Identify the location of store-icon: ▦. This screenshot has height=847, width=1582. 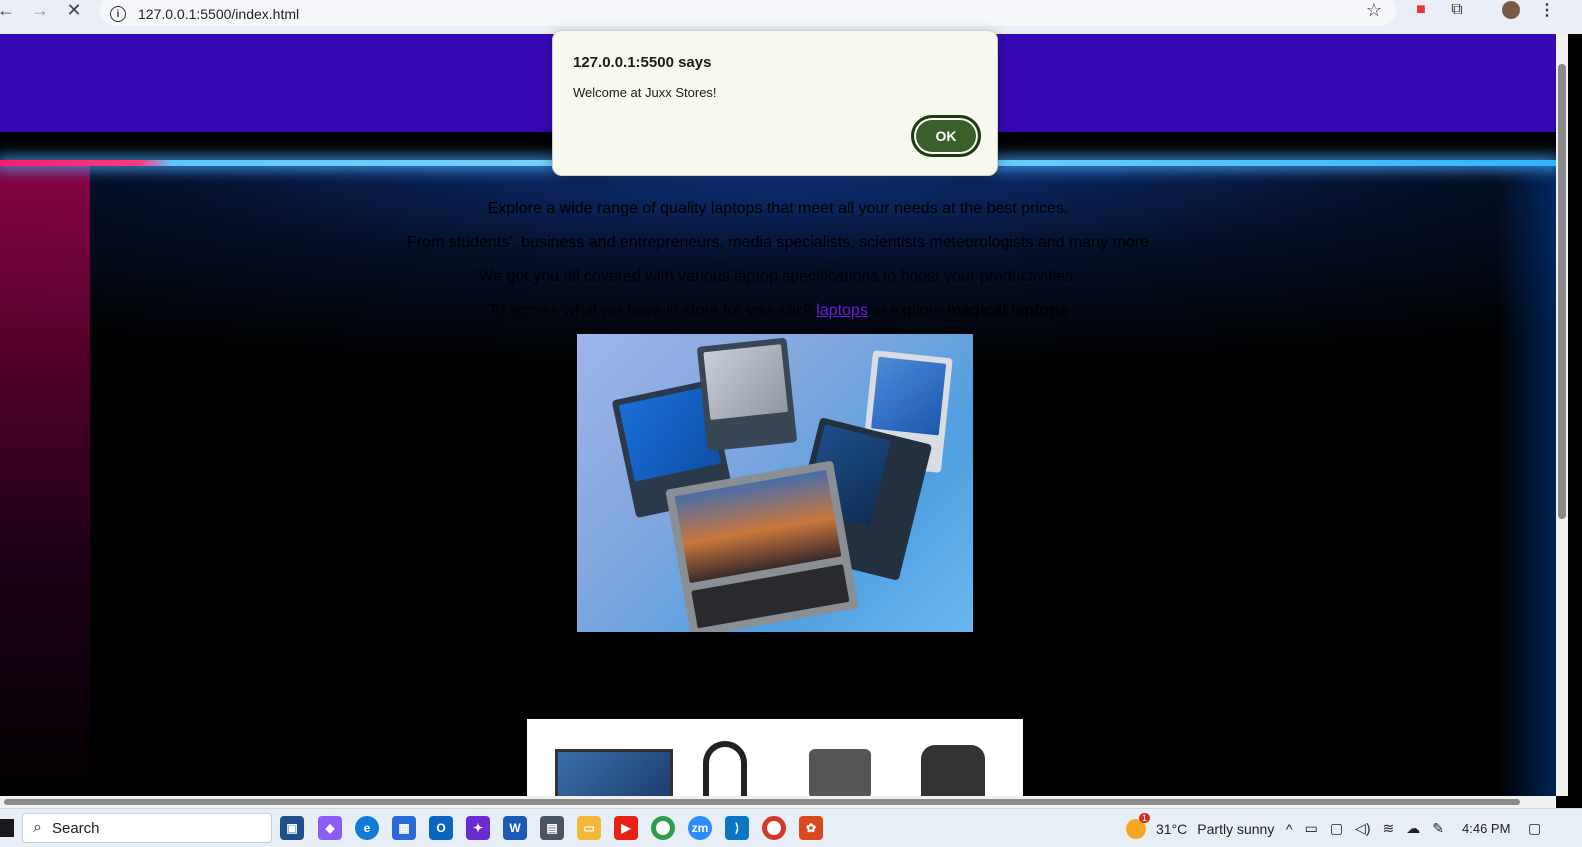
(404, 828).